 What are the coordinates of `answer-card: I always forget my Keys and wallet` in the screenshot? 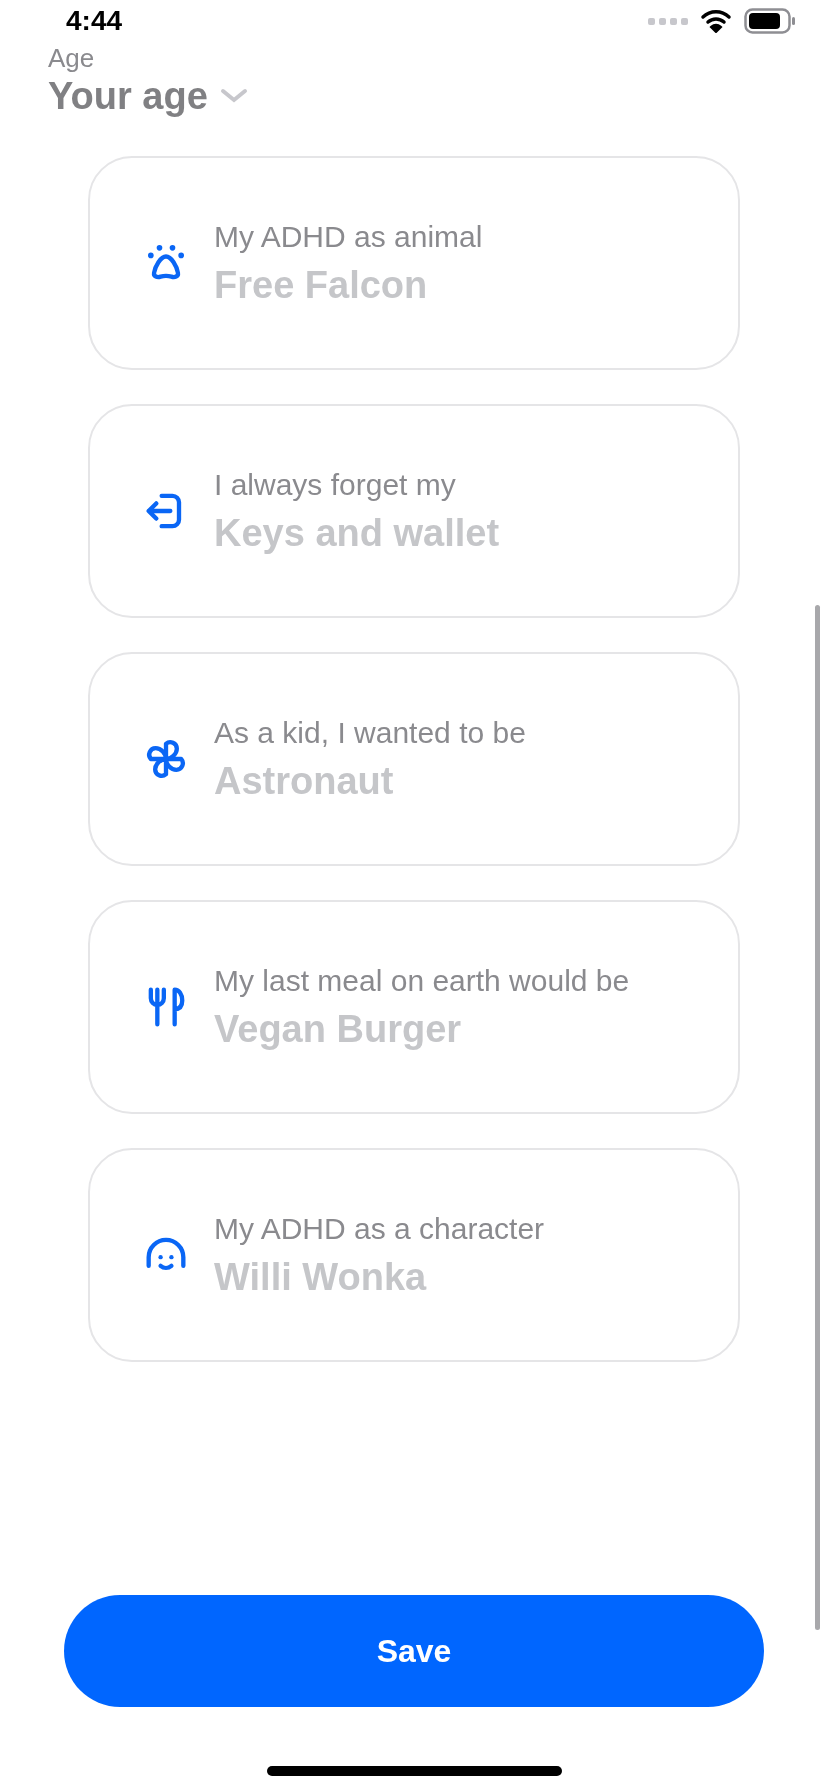 It's located at (414, 511).